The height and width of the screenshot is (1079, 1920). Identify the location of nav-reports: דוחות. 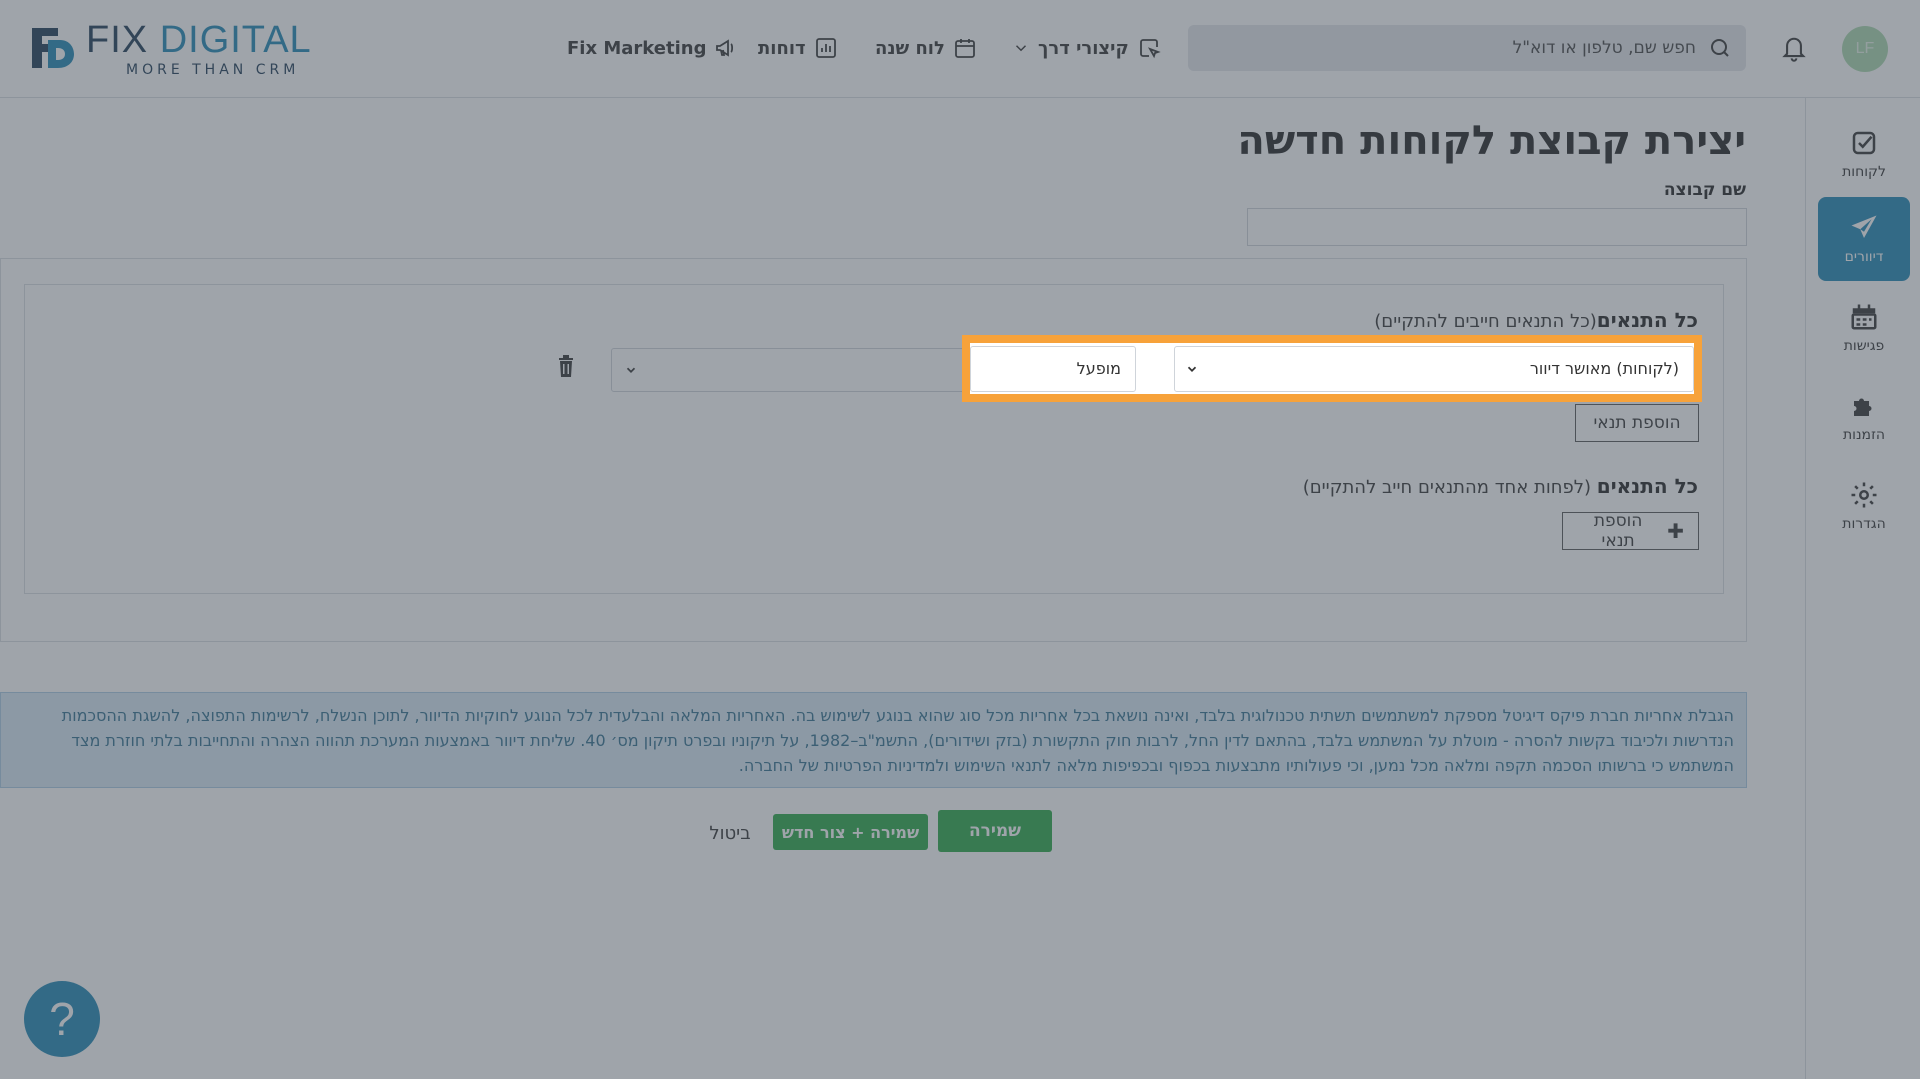
(798, 48).